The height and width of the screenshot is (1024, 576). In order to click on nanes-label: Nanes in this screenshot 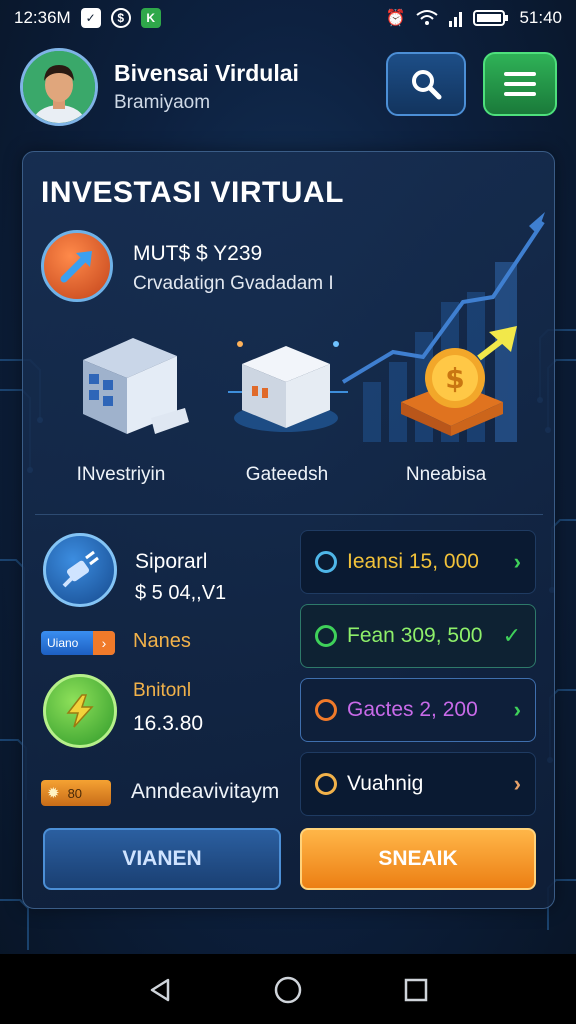, I will do `click(162, 641)`.